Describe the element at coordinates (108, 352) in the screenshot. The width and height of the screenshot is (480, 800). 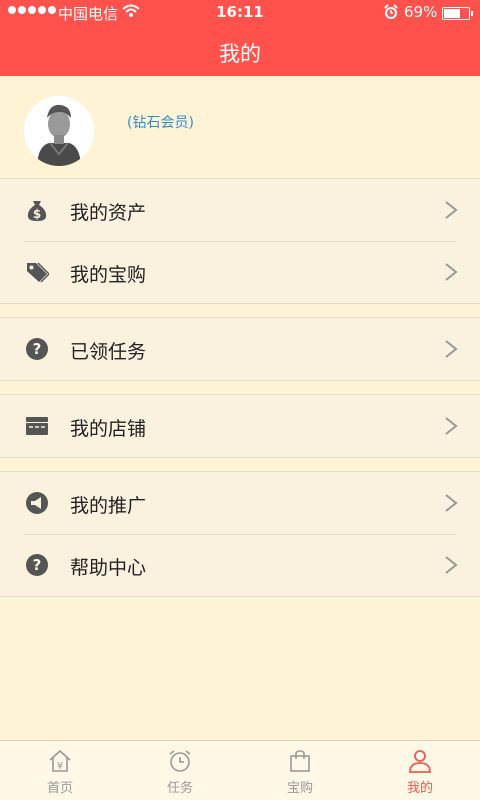
I see `menu-item-label: 已领任务` at that location.